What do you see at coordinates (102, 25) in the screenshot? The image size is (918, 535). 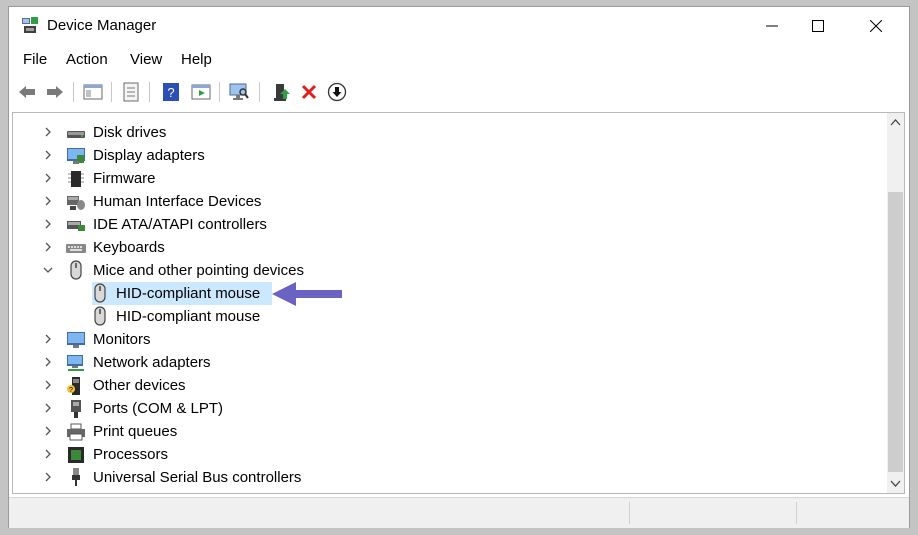 I see `window-title: Device Manager` at bounding box center [102, 25].